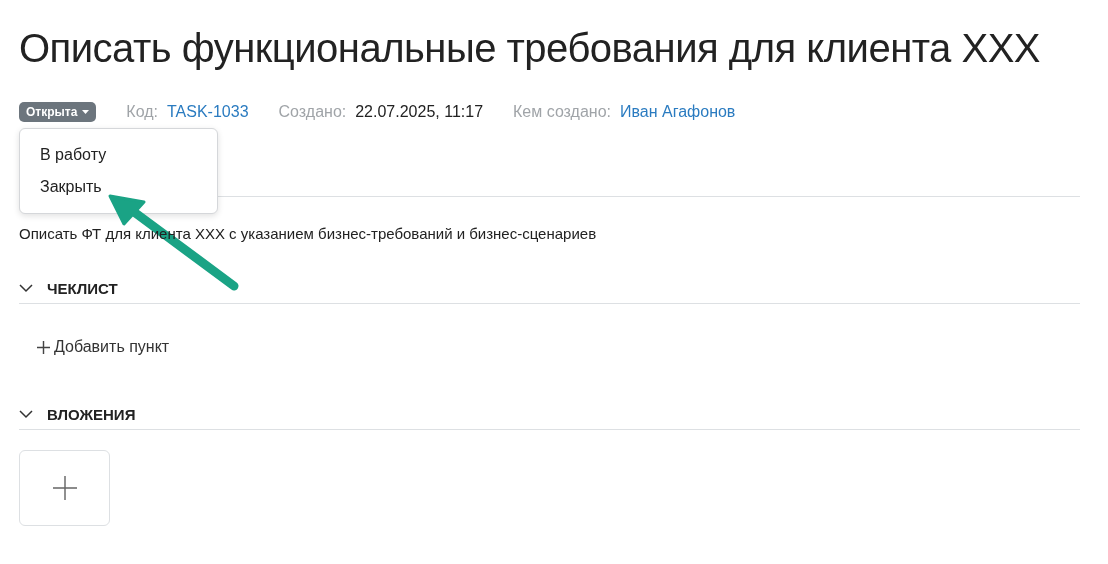 Image resolution: width=1108 pixels, height=564 pixels. Describe the element at coordinates (208, 112) in the screenshot. I see `meta-link: TASK-1033` at that location.